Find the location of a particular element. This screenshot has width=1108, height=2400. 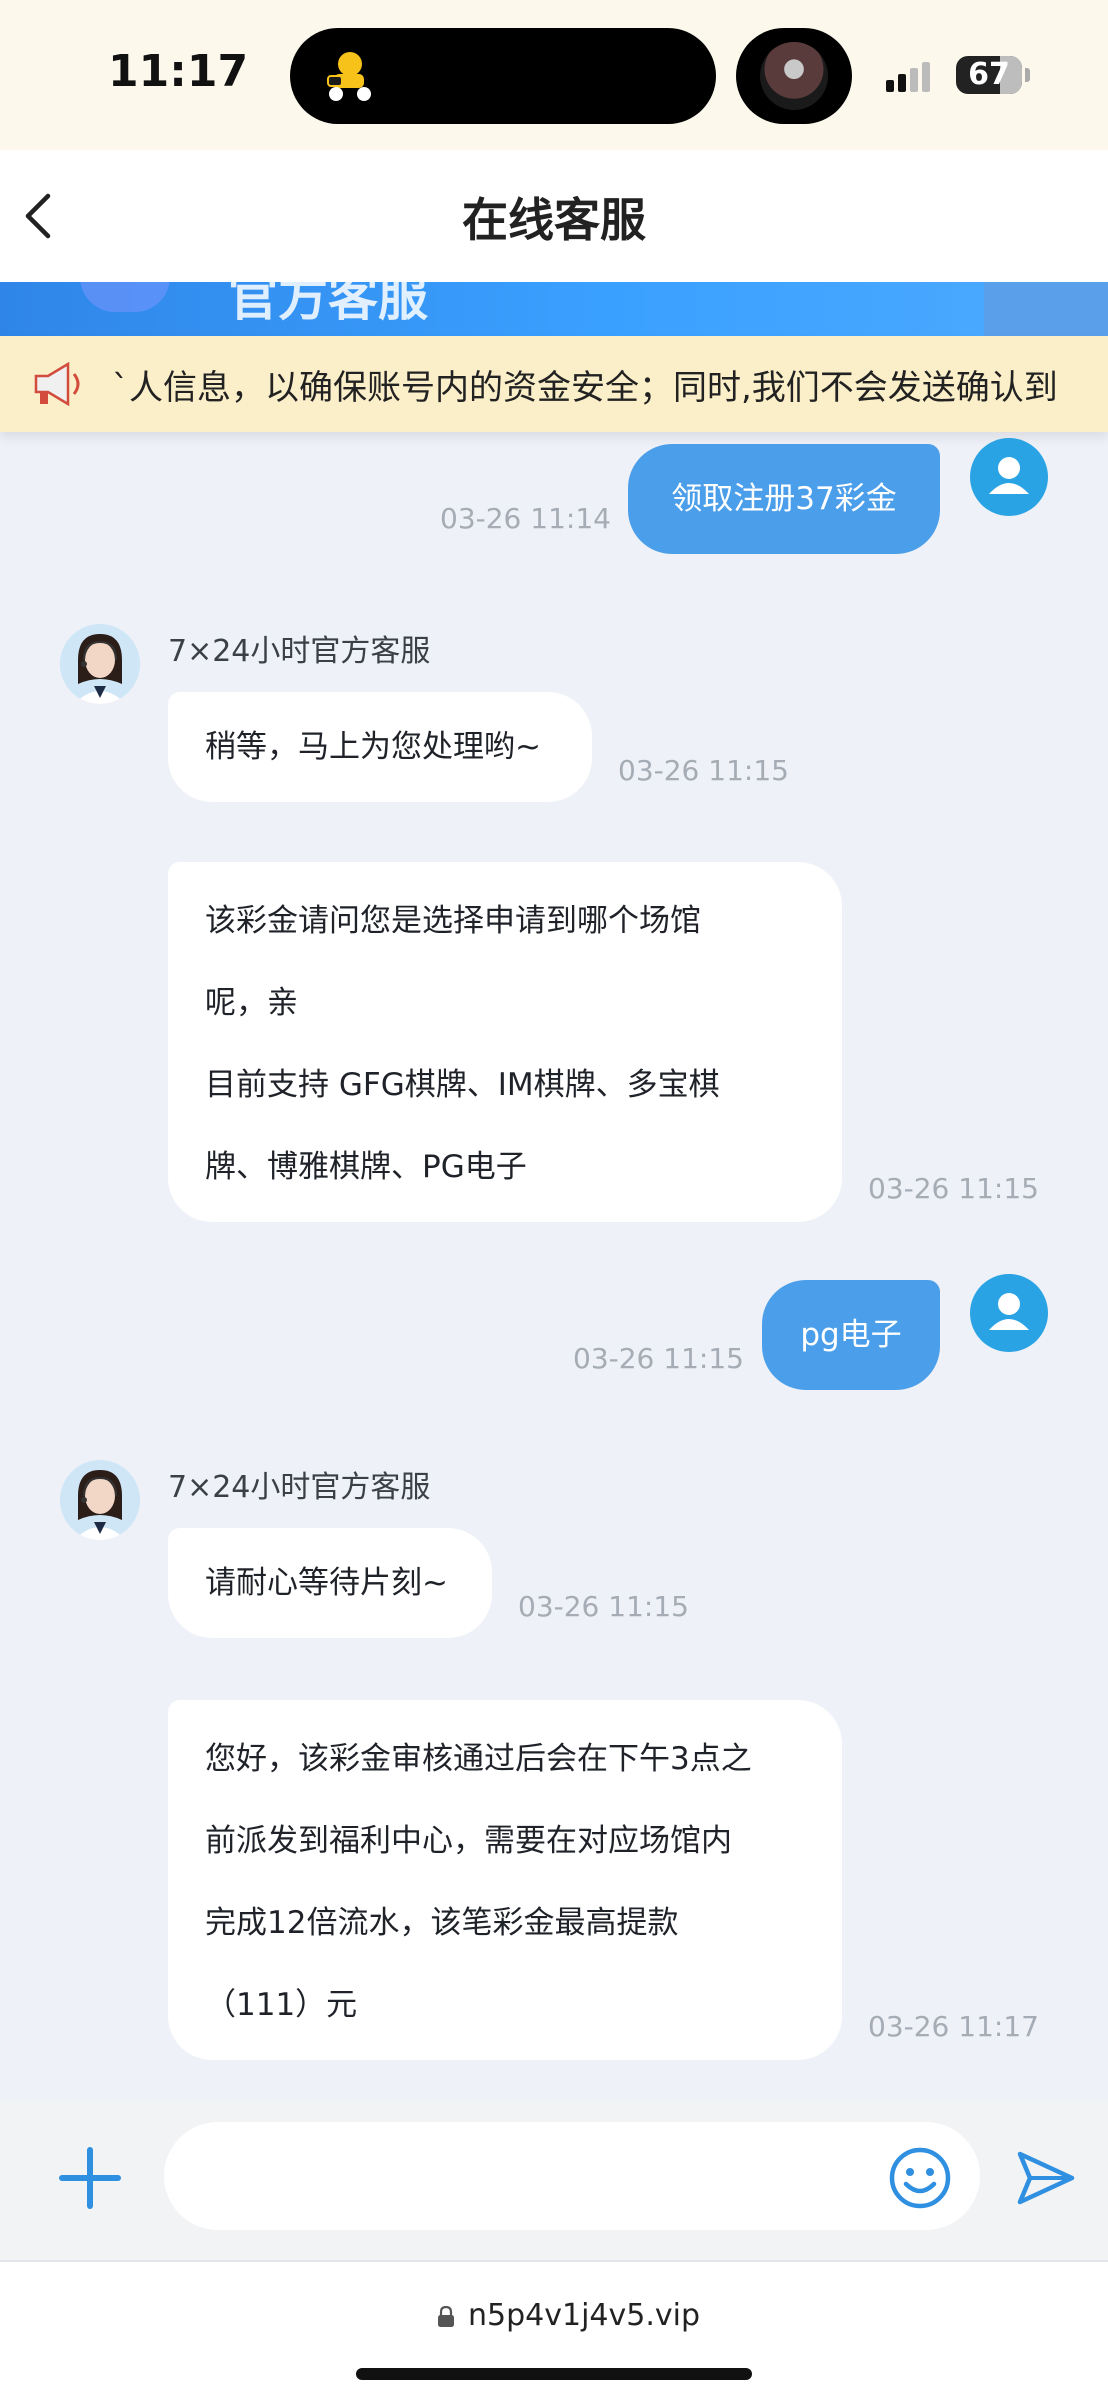

live-activity is located at coordinates (794, 76).